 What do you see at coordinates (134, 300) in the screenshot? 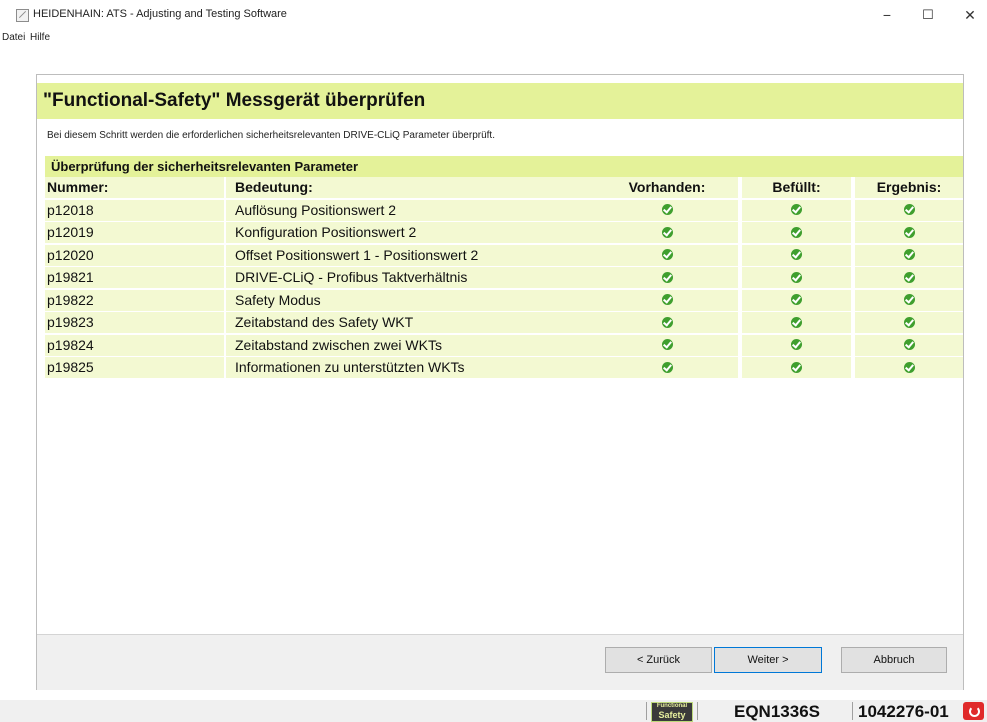
I see `parameter-number: p19822` at bounding box center [134, 300].